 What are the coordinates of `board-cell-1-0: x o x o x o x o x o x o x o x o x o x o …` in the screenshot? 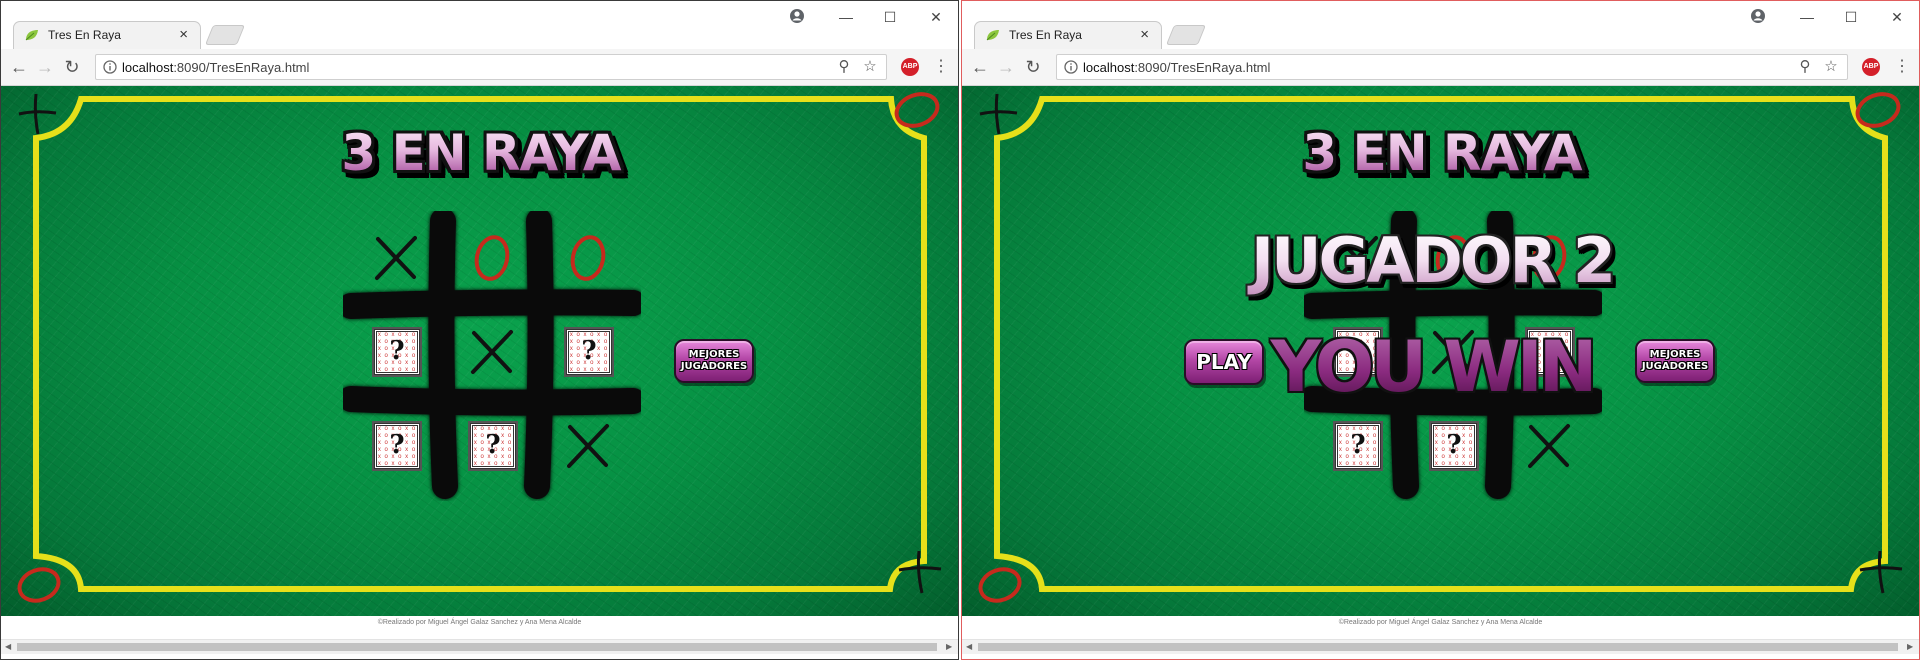 It's located at (396, 353).